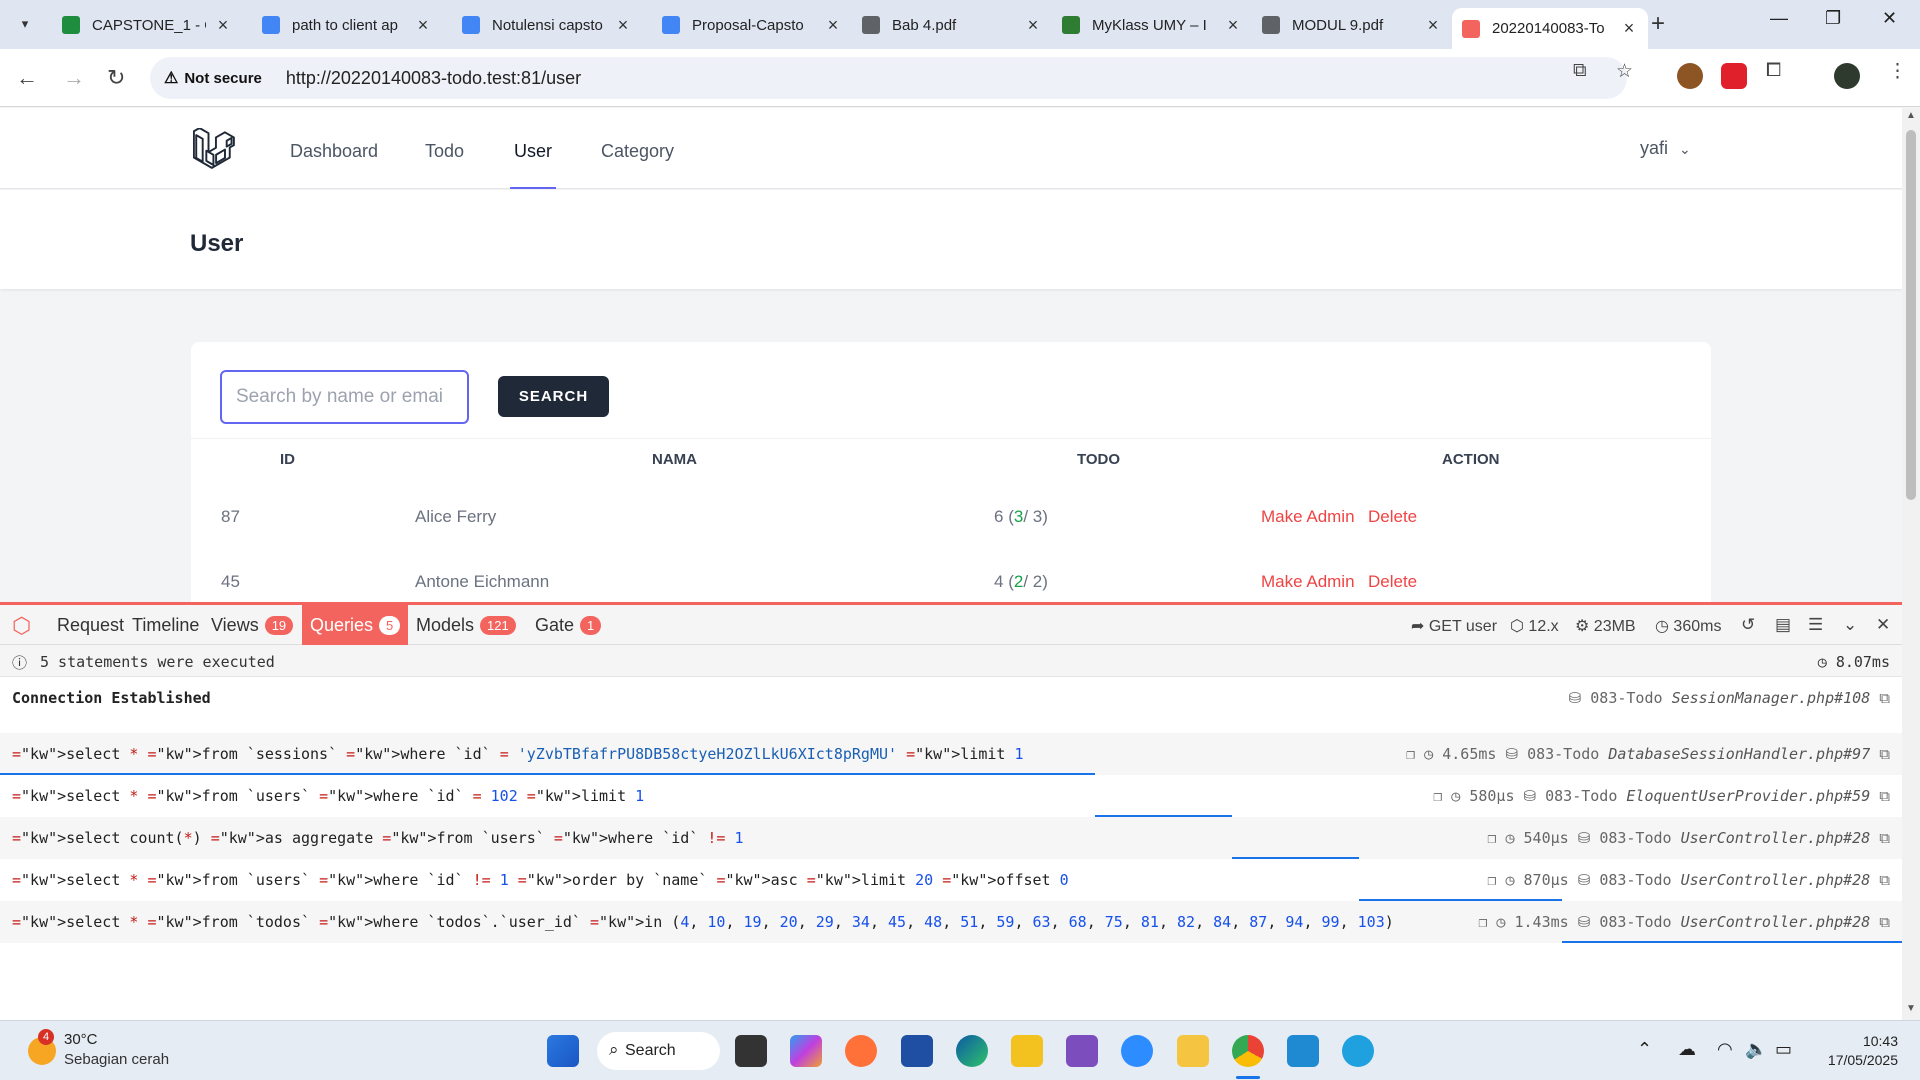 This screenshot has height=1080, width=1920. Describe the element at coordinates (90, 625) in the screenshot. I see `debug-tab-request: Request` at that location.